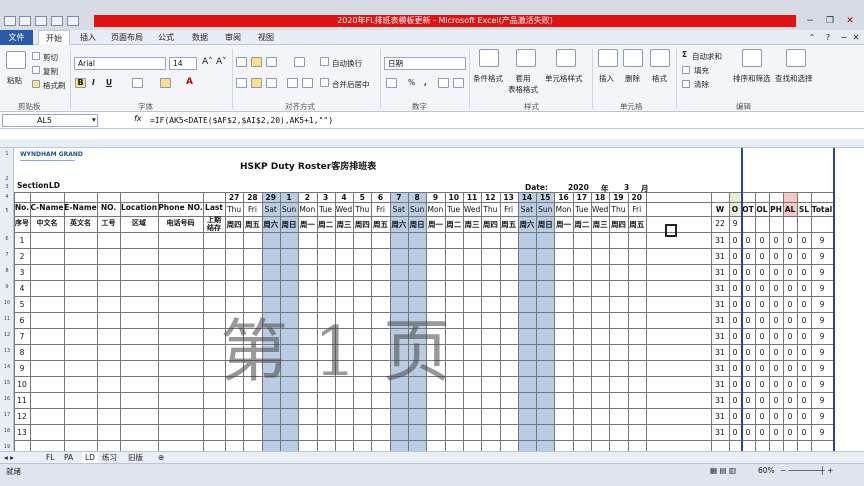 Image resolution: width=864 pixels, height=486 pixels. I want to click on bold-icon: B, so click(80, 83).